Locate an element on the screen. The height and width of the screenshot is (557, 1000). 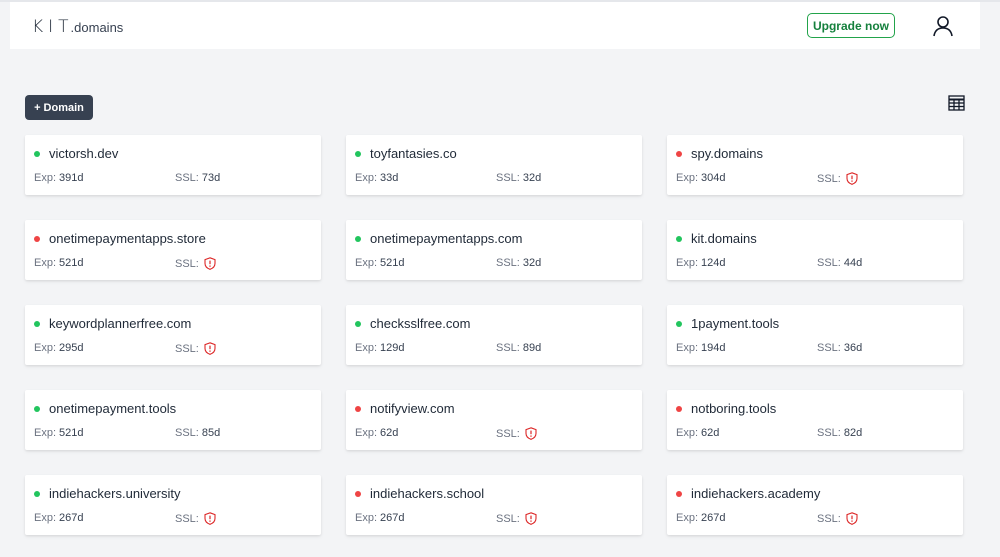
domain-card: onetimepaymentapps.com Exp: 521d SSL: 32d is located at coordinates (494, 250).